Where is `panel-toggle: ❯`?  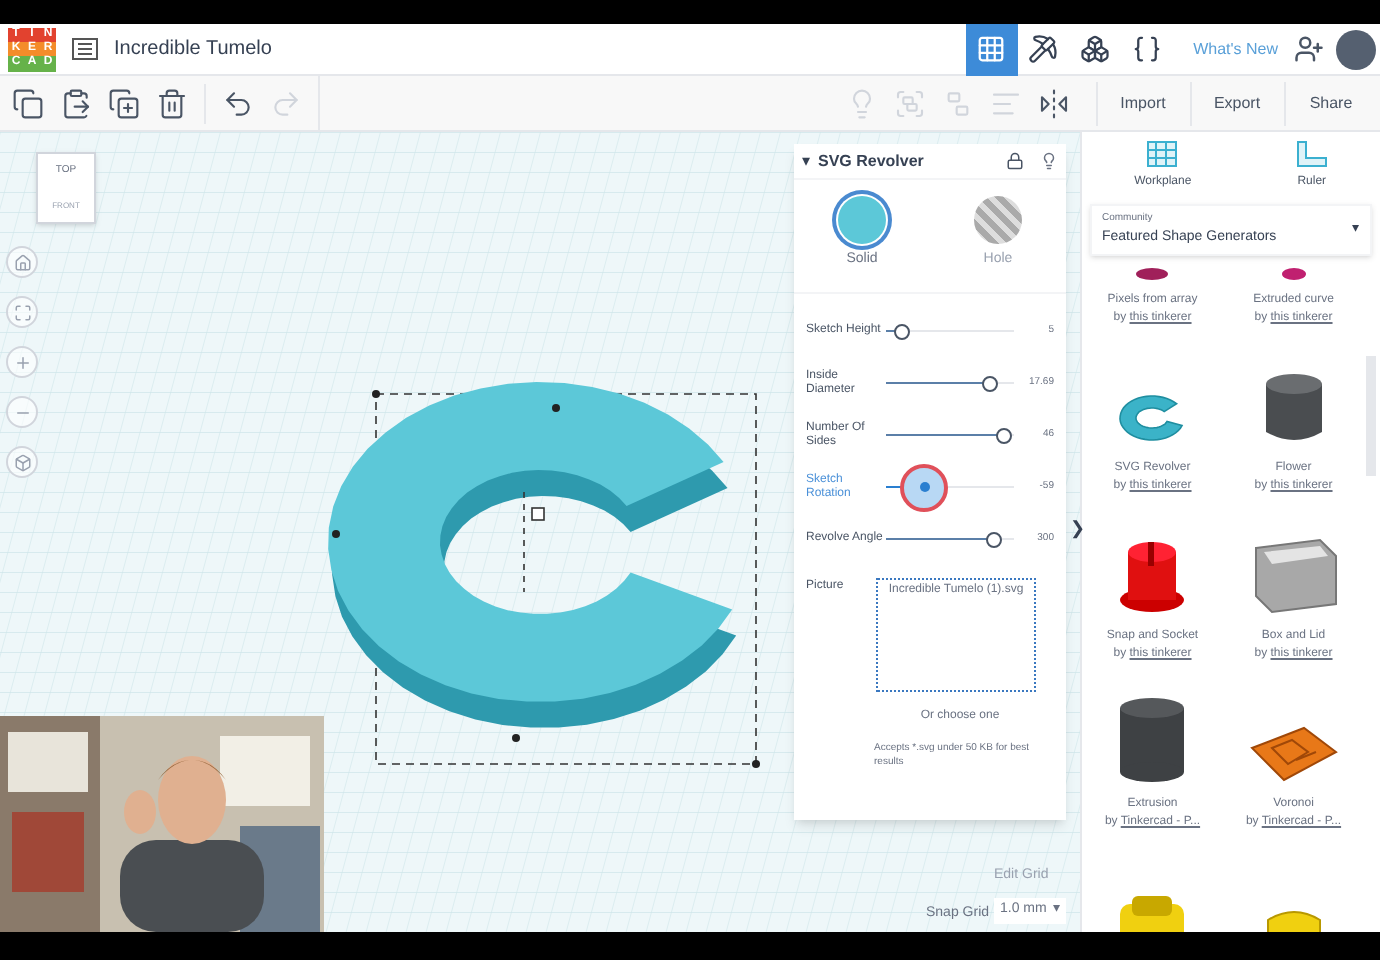 panel-toggle: ❯ is located at coordinates (1078, 529).